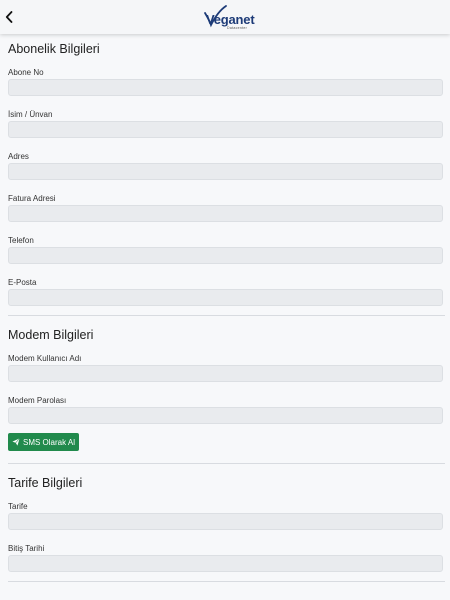  I want to click on name-title-label: İsim / Ünvan, so click(30, 114).